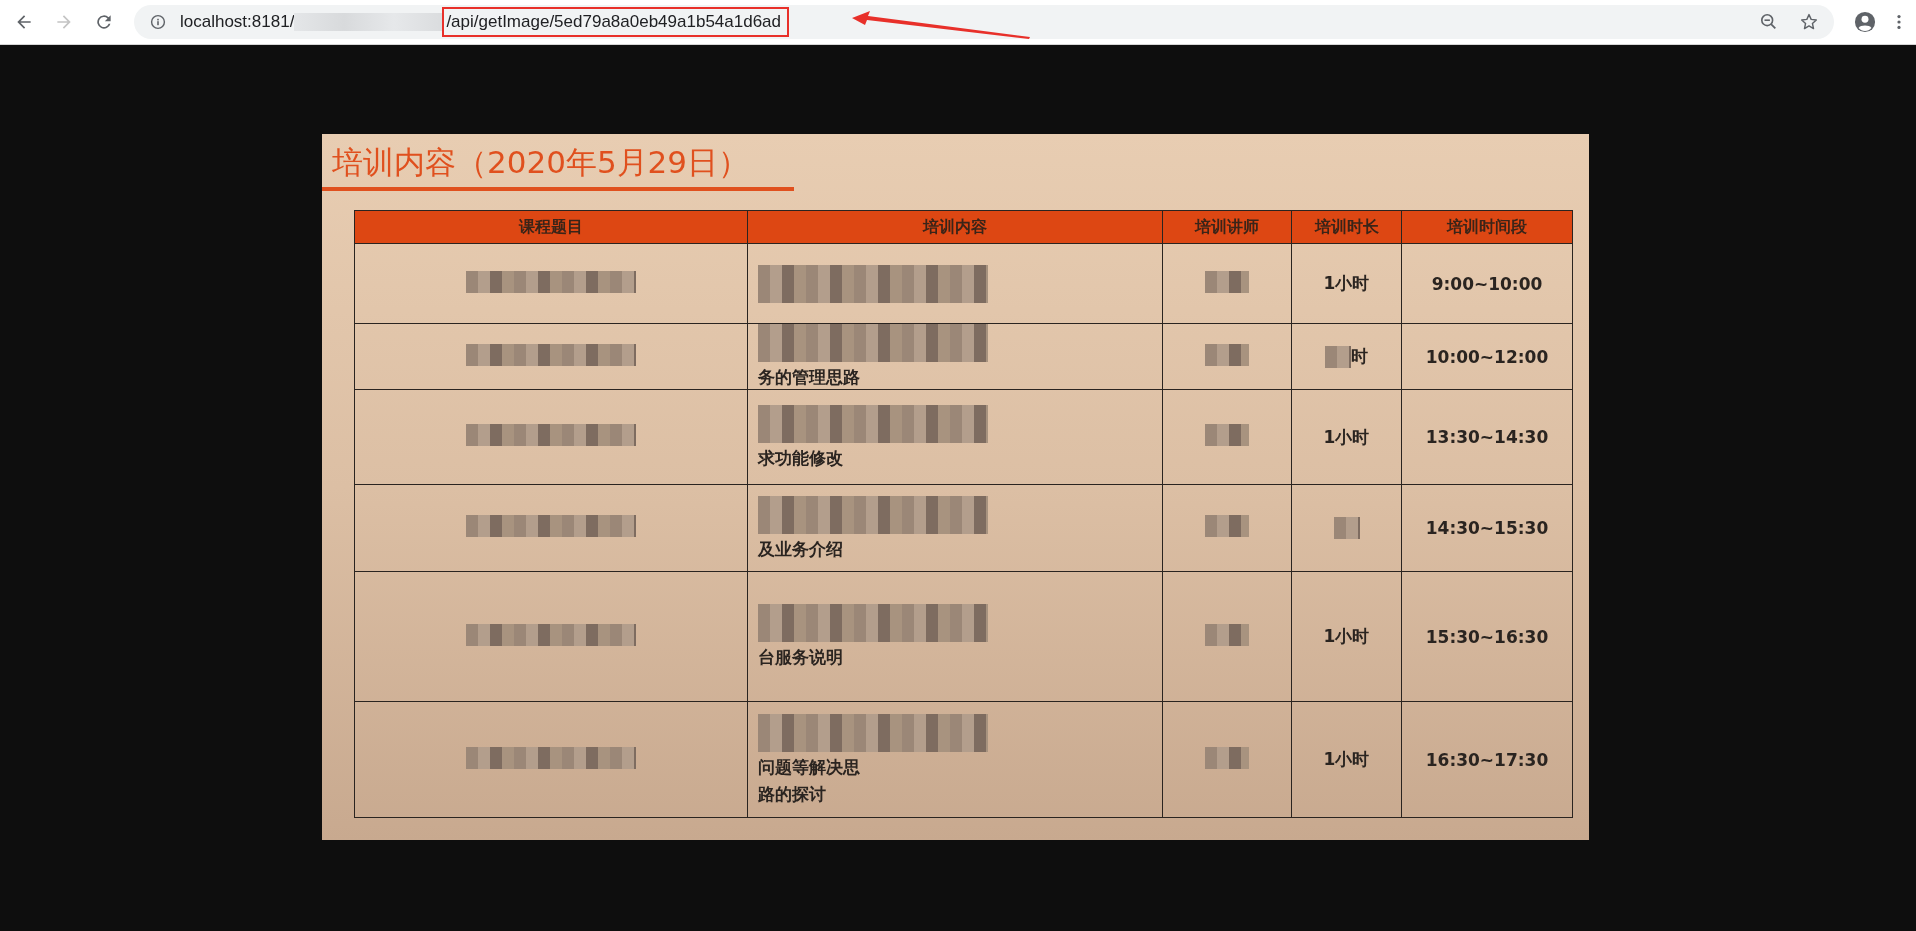 This screenshot has width=1916, height=931. What do you see at coordinates (1865, 22) in the screenshot?
I see `avatar-icon` at bounding box center [1865, 22].